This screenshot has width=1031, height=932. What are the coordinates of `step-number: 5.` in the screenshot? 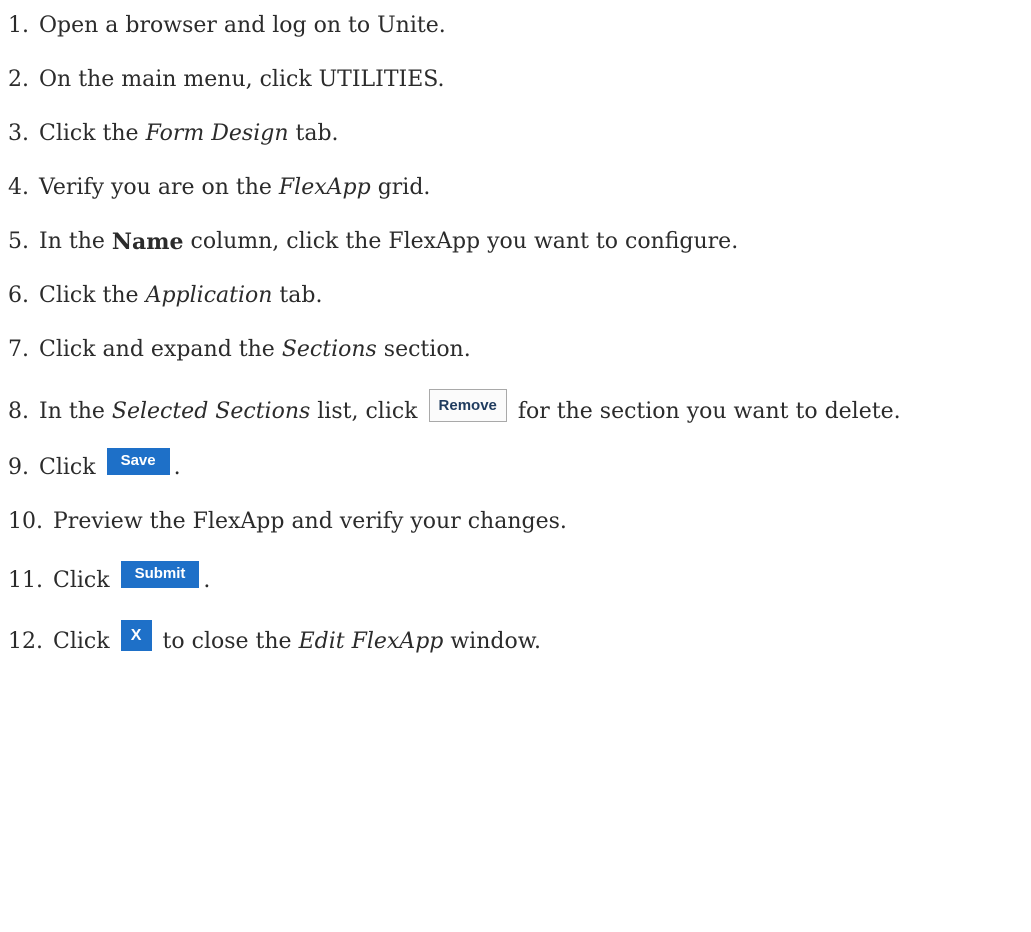 It's located at (18, 241).